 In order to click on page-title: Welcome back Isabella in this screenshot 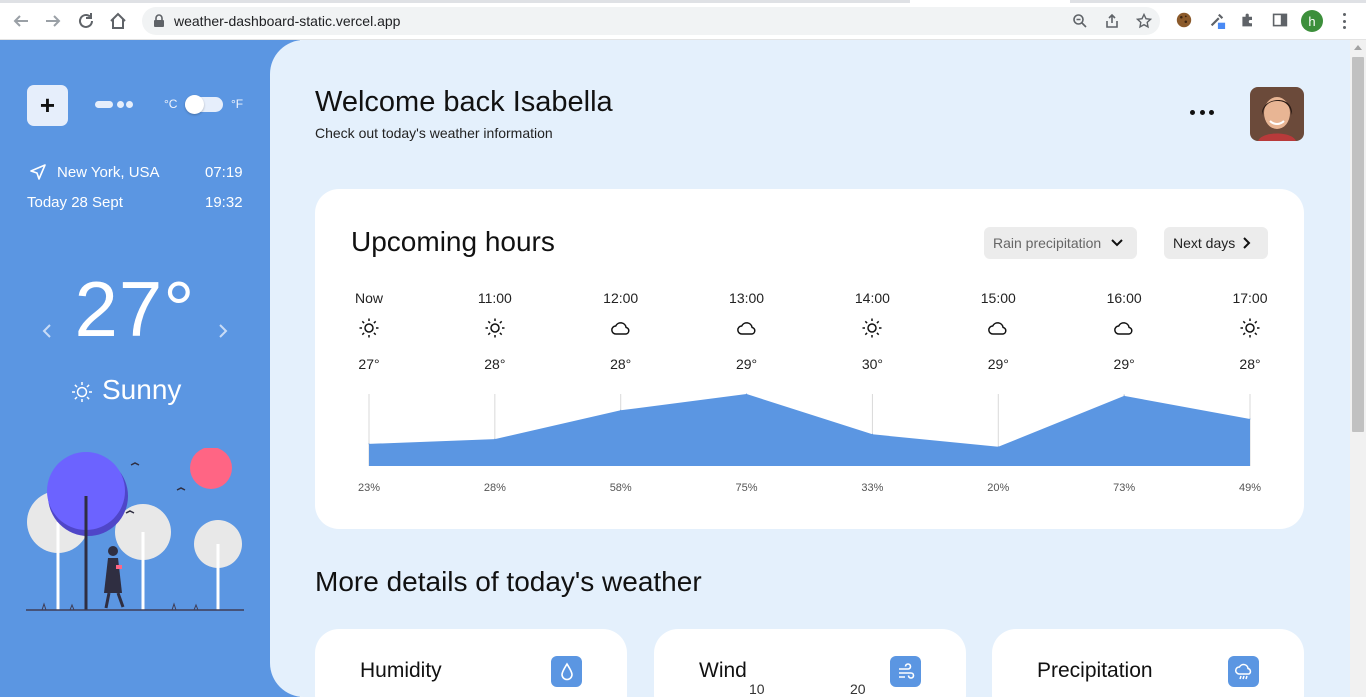, I will do `click(464, 102)`.